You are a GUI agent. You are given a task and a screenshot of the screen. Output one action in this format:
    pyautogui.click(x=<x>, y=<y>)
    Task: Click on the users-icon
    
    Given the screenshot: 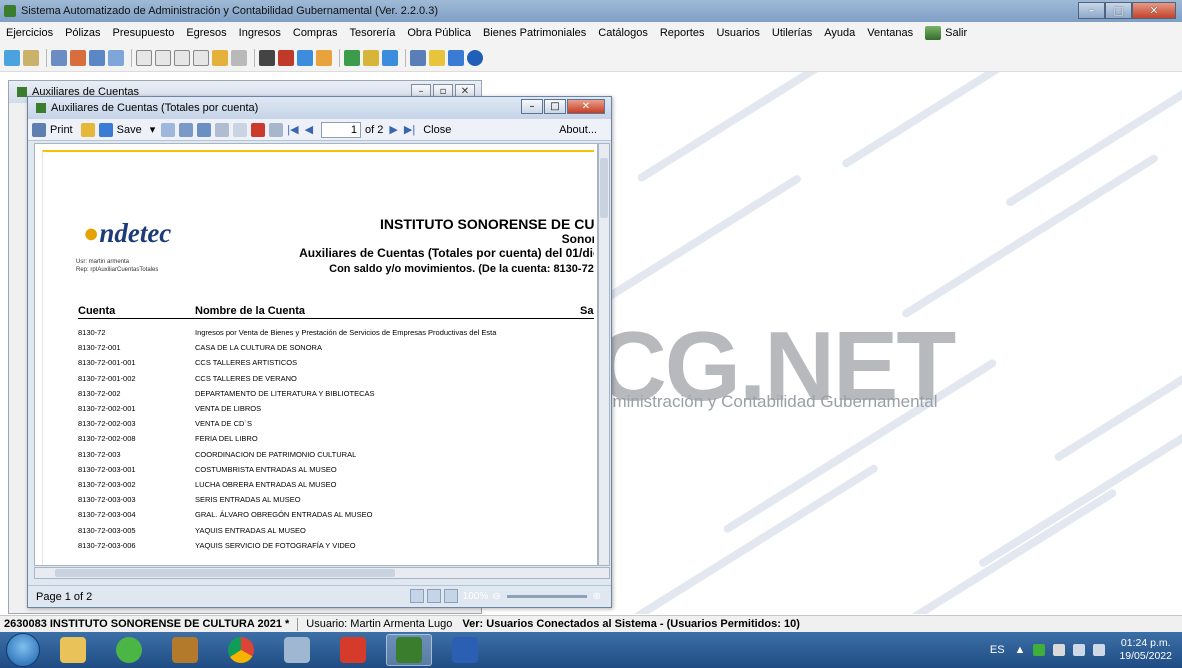 What is the action you would take?
    pyautogui.click(x=59, y=57)
    